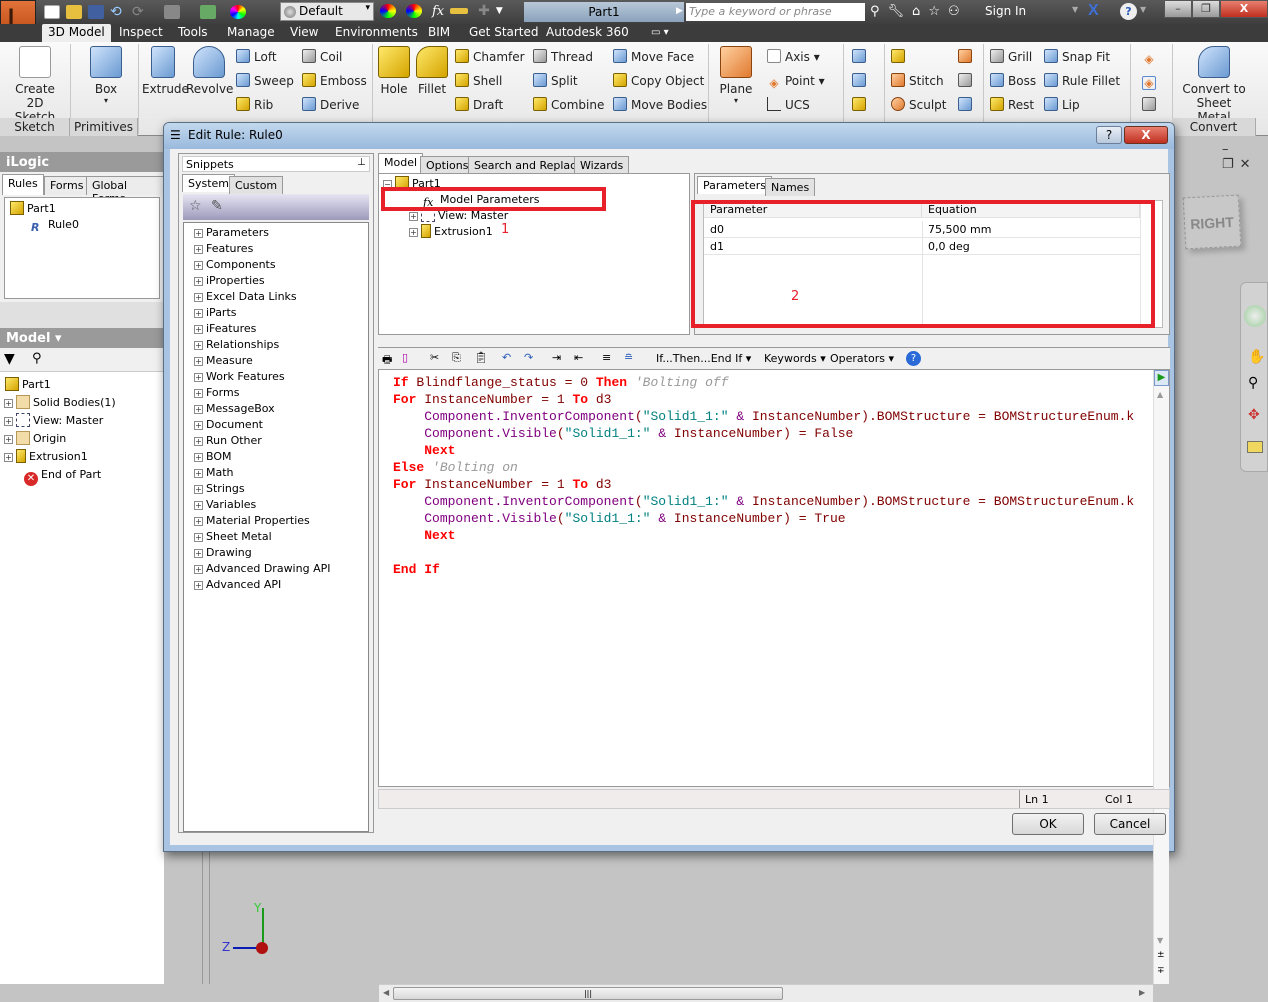 Image resolution: width=1268 pixels, height=1002 pixels. What do you see at coordinates (55, 225) in the screenshot?
I see `tree-item-rule0: R Rule0` at bounding box center [55, 225].